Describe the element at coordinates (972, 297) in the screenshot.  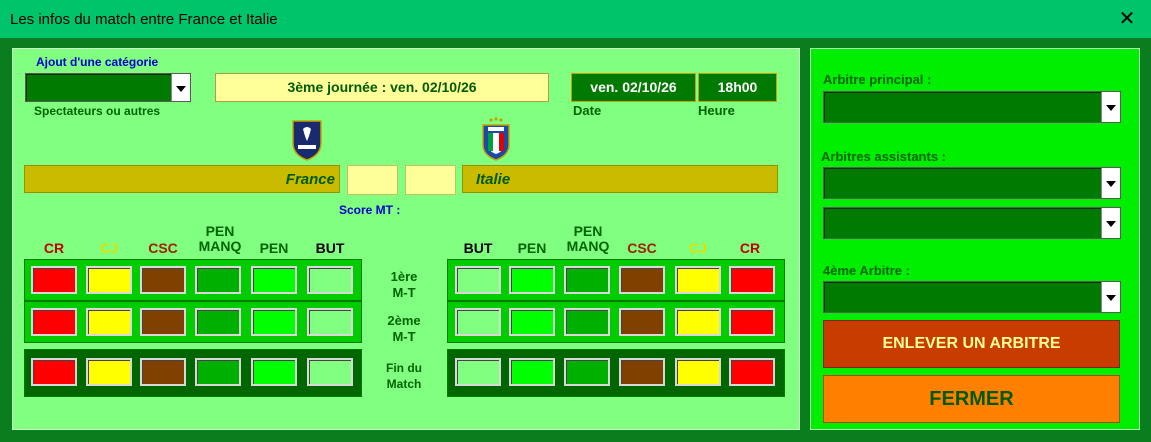
I see `fourth-referee-combo` at that location.